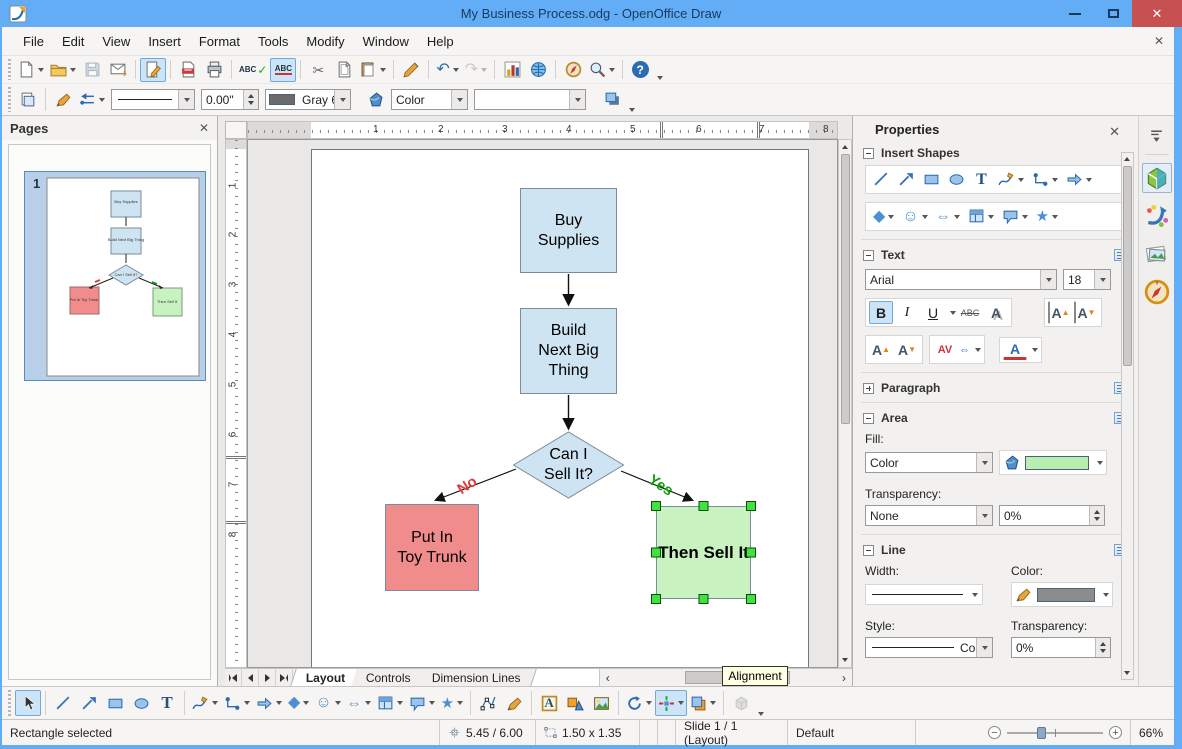 This screenshot has height=749, width=1182. What do you see at coordinates (488, 732) in the screenshot?
I see `status-position: 5.45 / 6.00` at bounding box center [488, 732].